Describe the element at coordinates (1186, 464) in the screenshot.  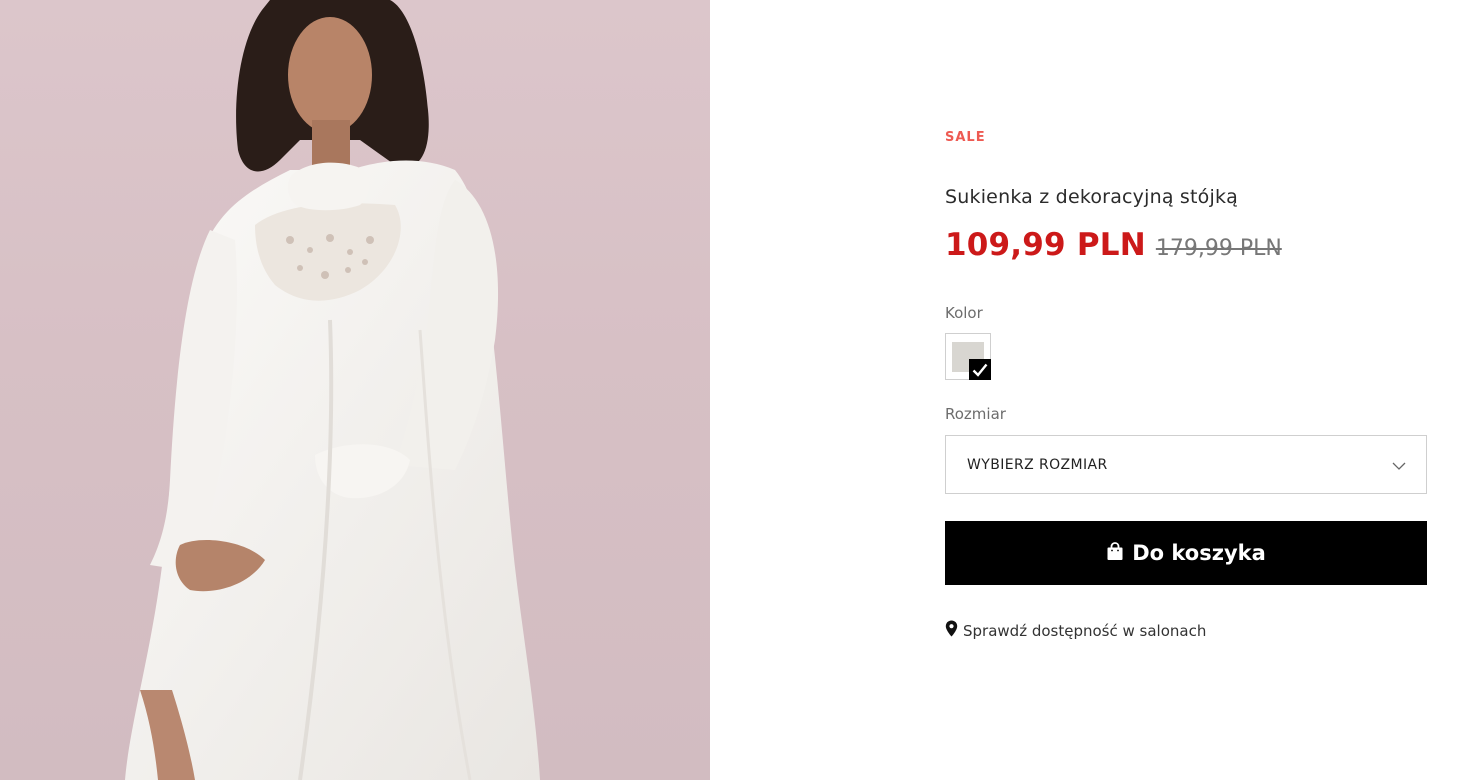
I see `size-select: WYBIERZ ROZMIAR` at that location.